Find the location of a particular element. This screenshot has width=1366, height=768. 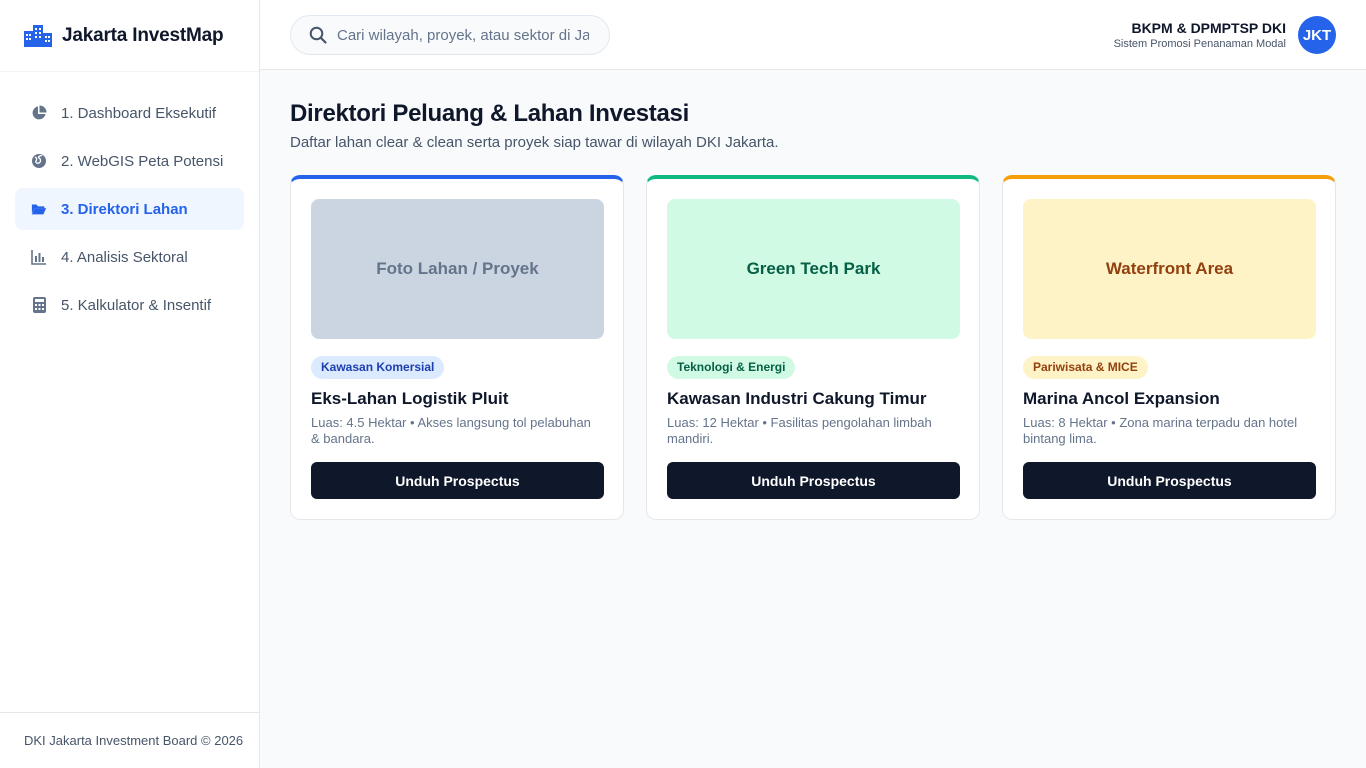

app-title: Jakarta InvestMap is located at coordinates (143, 35).